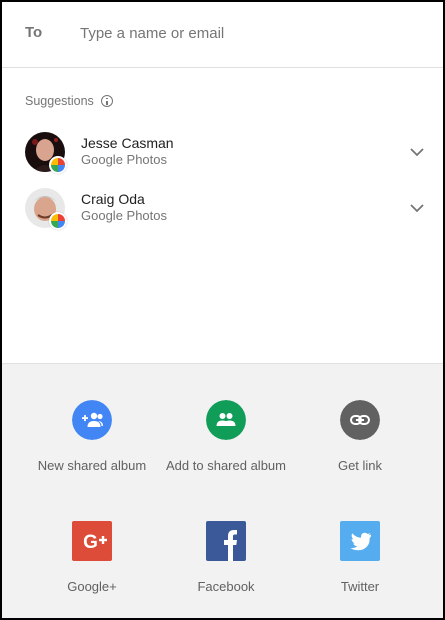 Image resolution: width=445 pixels, height=620 pixels. What do you see at coordinates (226, 420) in the screenshot?
I see `group-icon` at bounding box center [226, 420].